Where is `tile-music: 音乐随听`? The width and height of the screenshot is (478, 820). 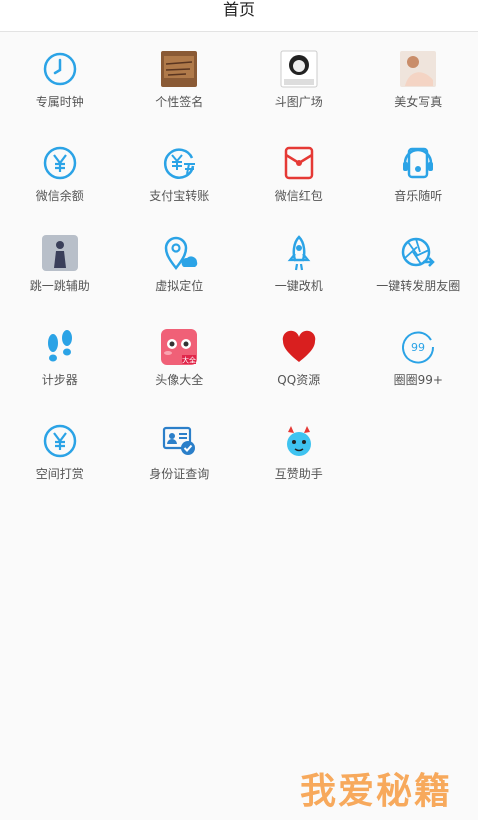
tile-music: 音乐随听 is located at coordinates (418, 188).